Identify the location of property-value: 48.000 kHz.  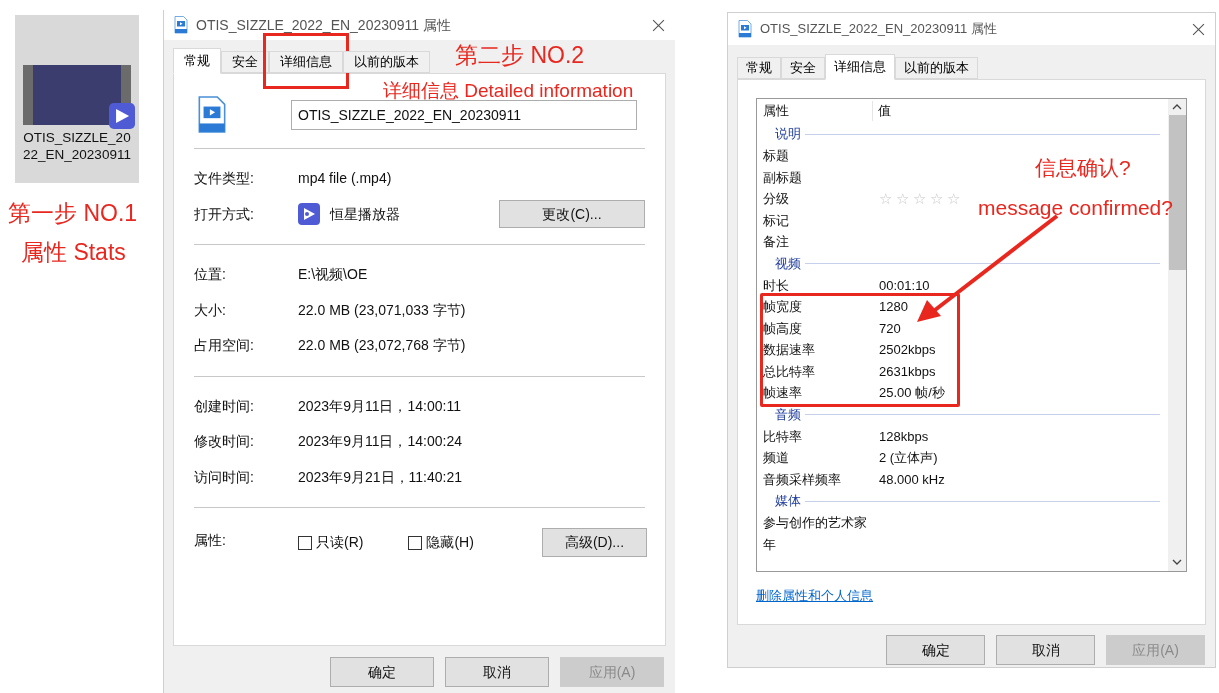
(912, 479).